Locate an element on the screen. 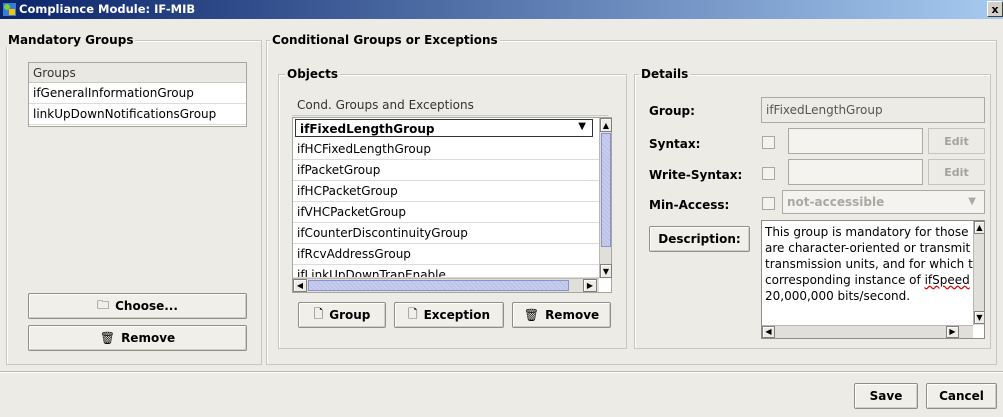 The width and height of the screenshot is (1003, 417). description-line: corresponding instance of is located at coordinates (845, 280).